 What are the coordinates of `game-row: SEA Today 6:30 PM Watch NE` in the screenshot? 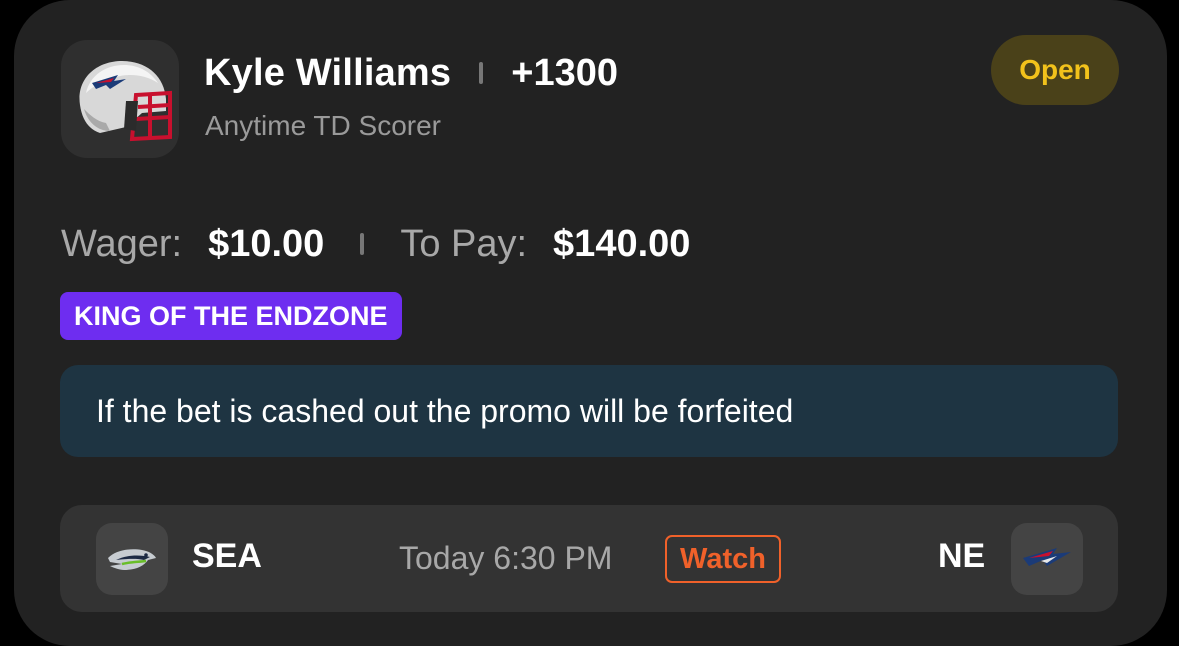 It's located at (589, 558).